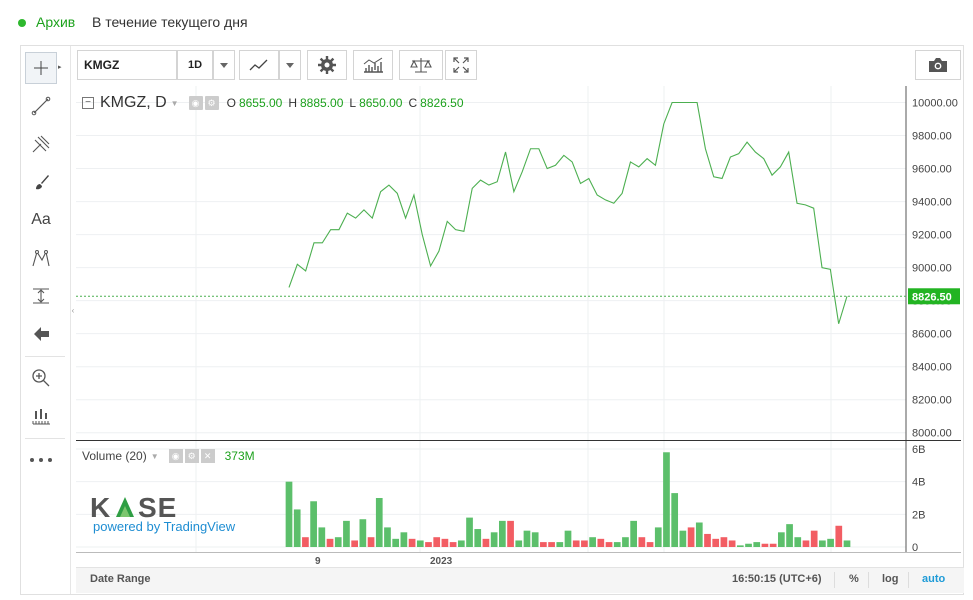  I want to click on volume-axis-label: 2B, so click(918, 515).